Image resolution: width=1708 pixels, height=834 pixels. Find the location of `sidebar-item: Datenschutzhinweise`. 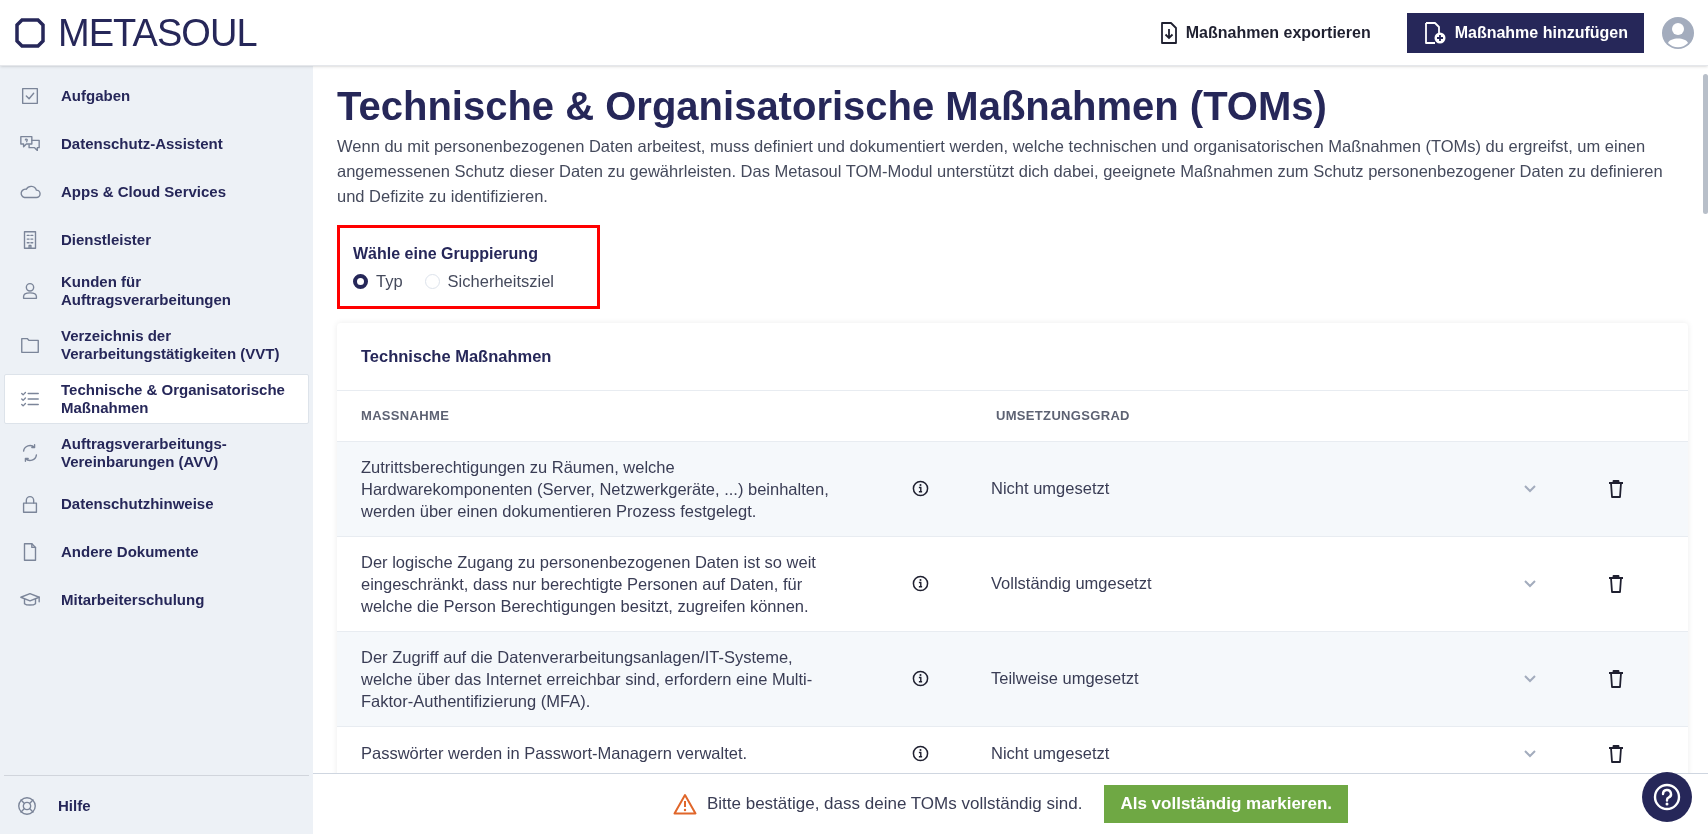

sidebar-item: Datenschutzhinweise is located at coordinates (156, 504).